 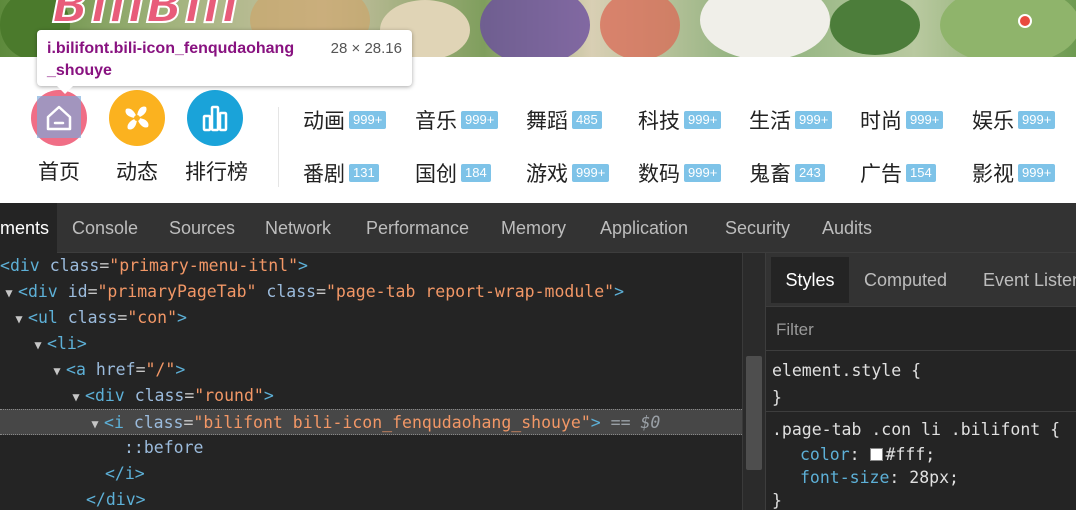 I want to click on category-name: 动画, so click(x=324, y=121).